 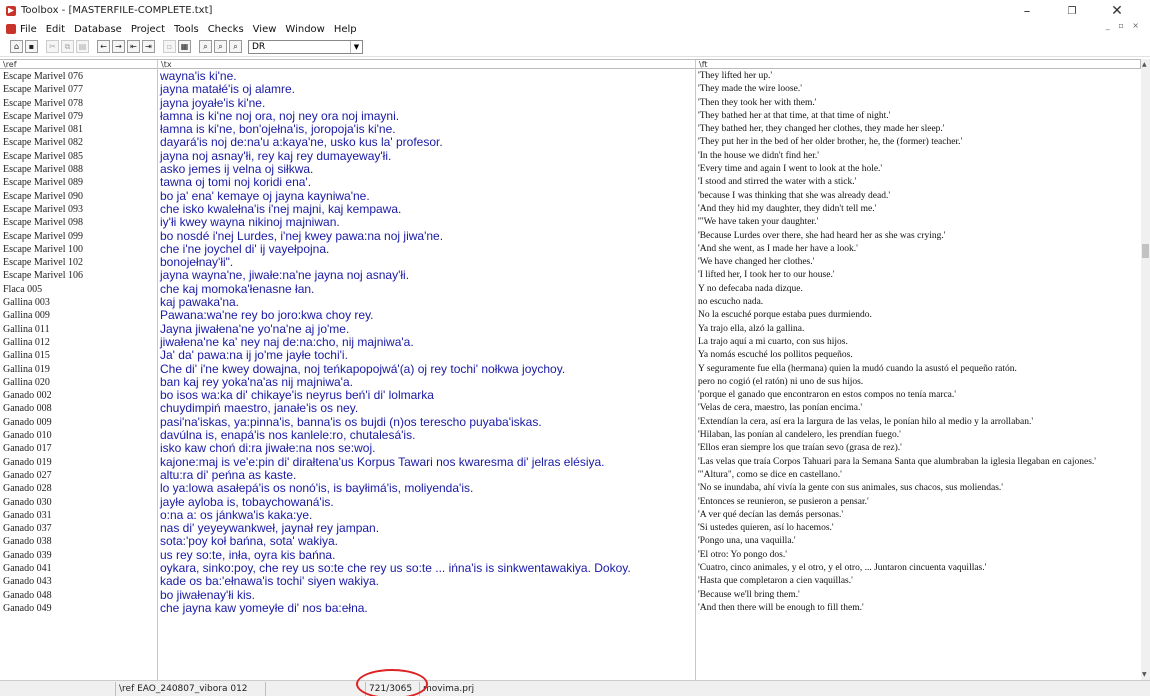 I want to click on ref-cell: Escape Marivel 098, so click(x=77, y=222).